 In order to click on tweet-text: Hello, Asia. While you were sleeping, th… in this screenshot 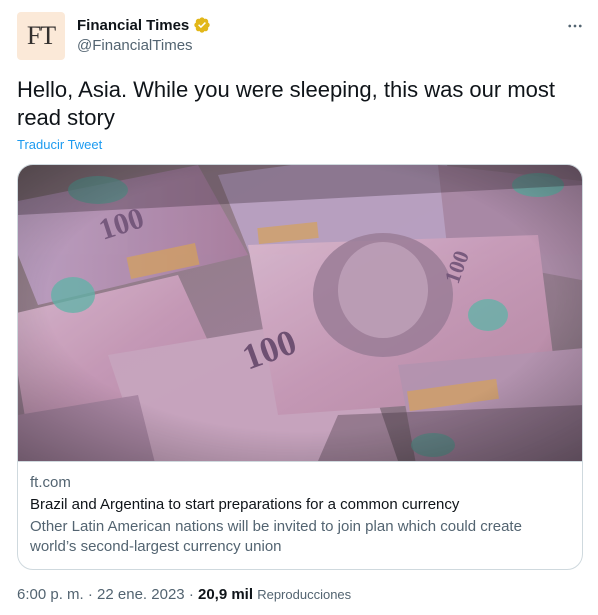, I will do `click(286, 103)`.